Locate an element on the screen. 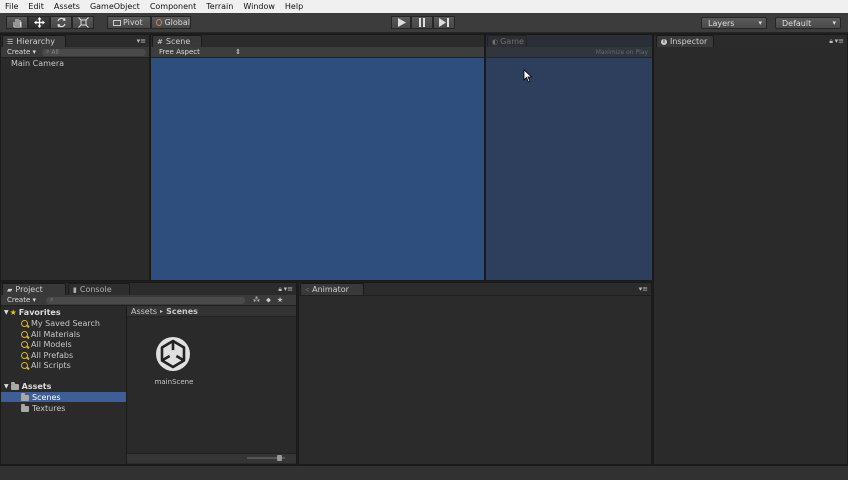 The image size is (848, 480). animator-tabbar: ⁖ Animator ▾≡ is located at coordinates (475, 289).